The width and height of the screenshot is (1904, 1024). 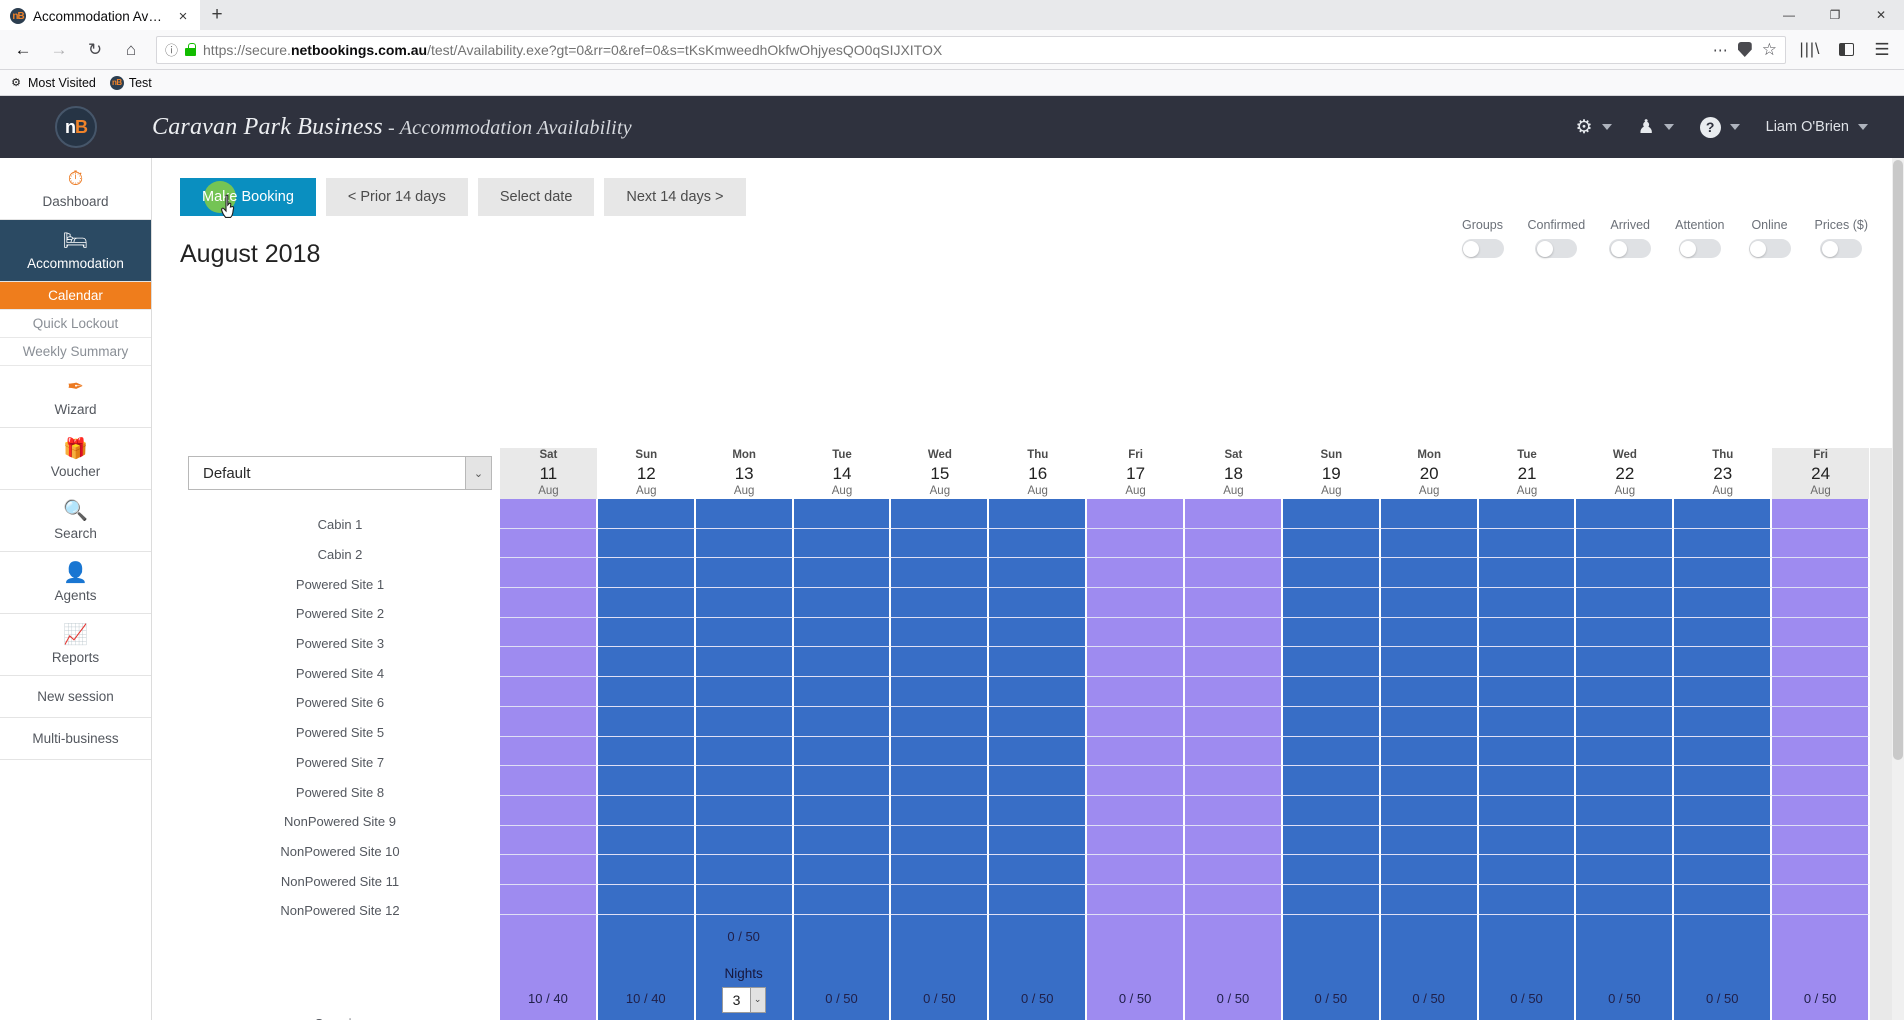 I want to click on window-maximize-button: ❐, so click(x=1835, y=15).